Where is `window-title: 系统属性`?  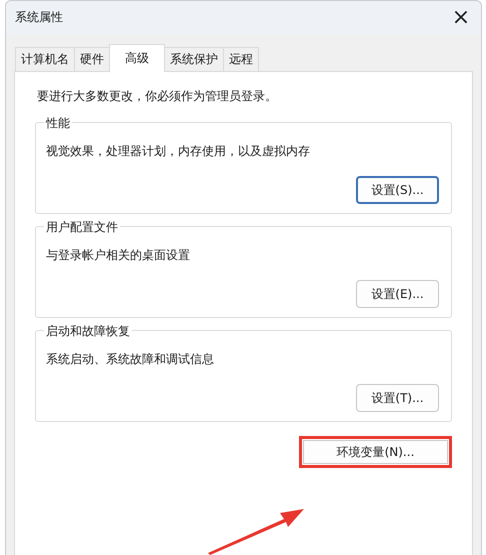 window-title: 系统属性 is located at coordinates (39, 17).